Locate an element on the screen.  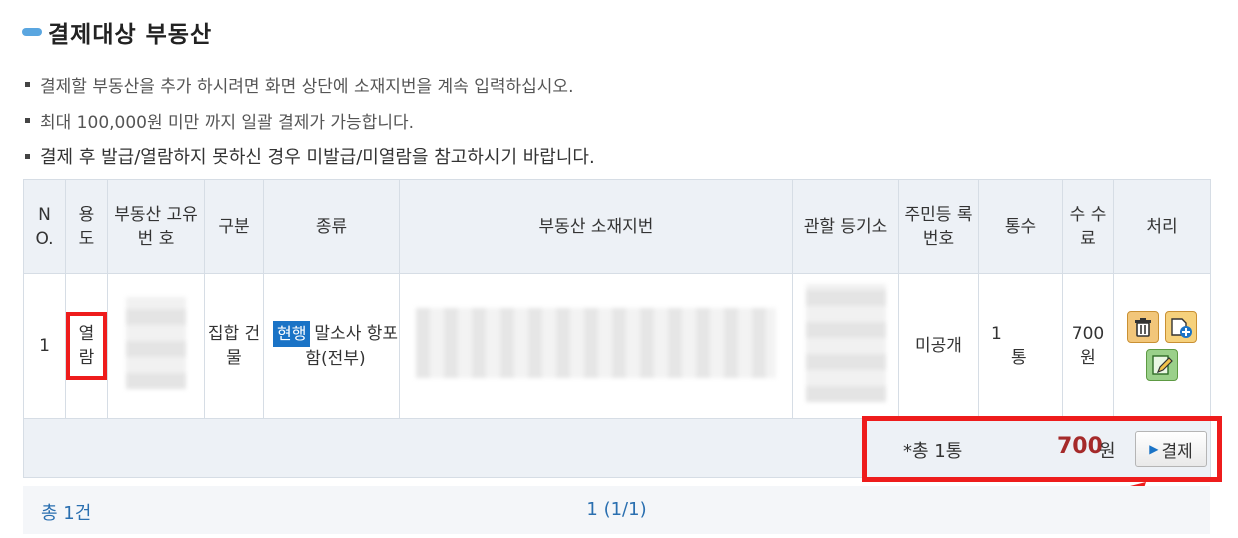
header-resident-no: 주민등 록번호 is located at coordinates (938, 226).